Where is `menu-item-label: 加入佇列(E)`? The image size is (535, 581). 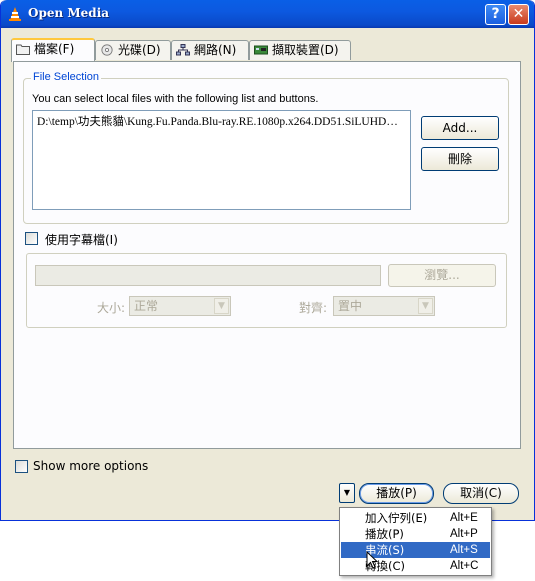 menu-item-label: 加入佇列(E) is located at coordinates (396, 518).